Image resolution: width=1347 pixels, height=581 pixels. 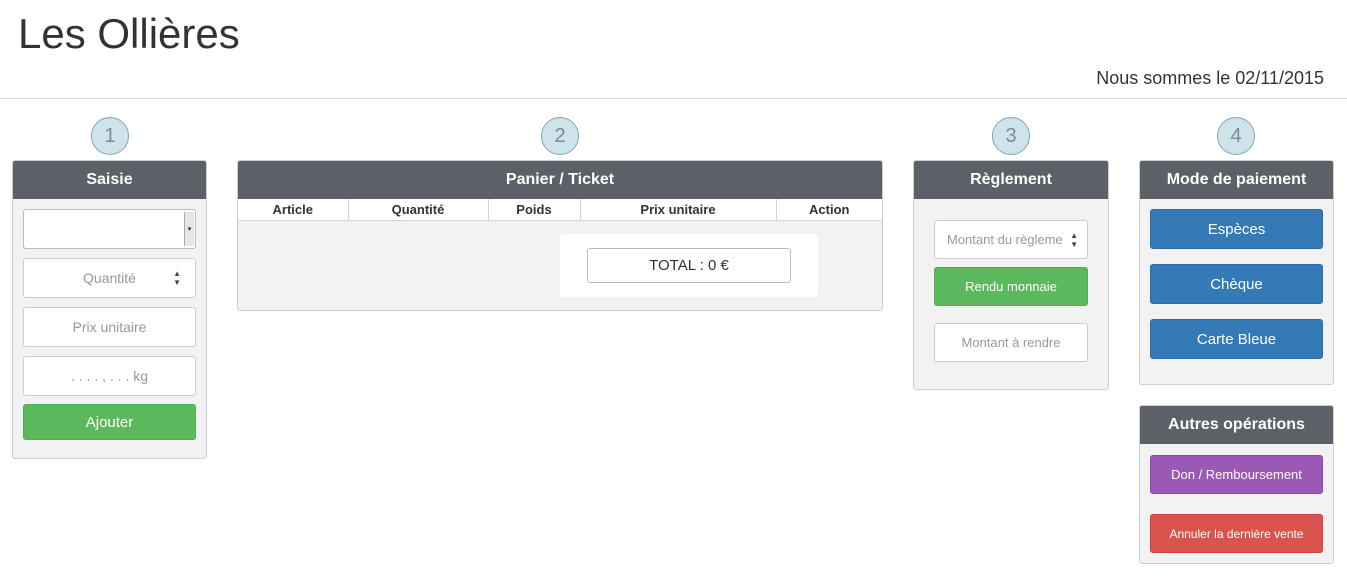 I want to click on donation-refund-button: Don / Remboursement, so click(x=1236, y=474).